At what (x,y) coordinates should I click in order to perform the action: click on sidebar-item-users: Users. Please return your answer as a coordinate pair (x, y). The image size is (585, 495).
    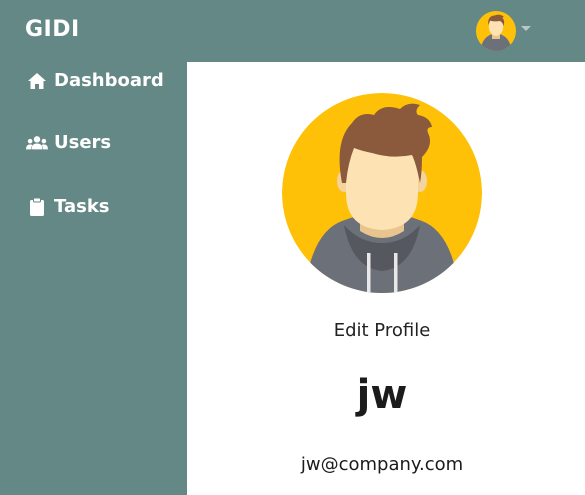
    Looking at the image, I should click on (68, 142).